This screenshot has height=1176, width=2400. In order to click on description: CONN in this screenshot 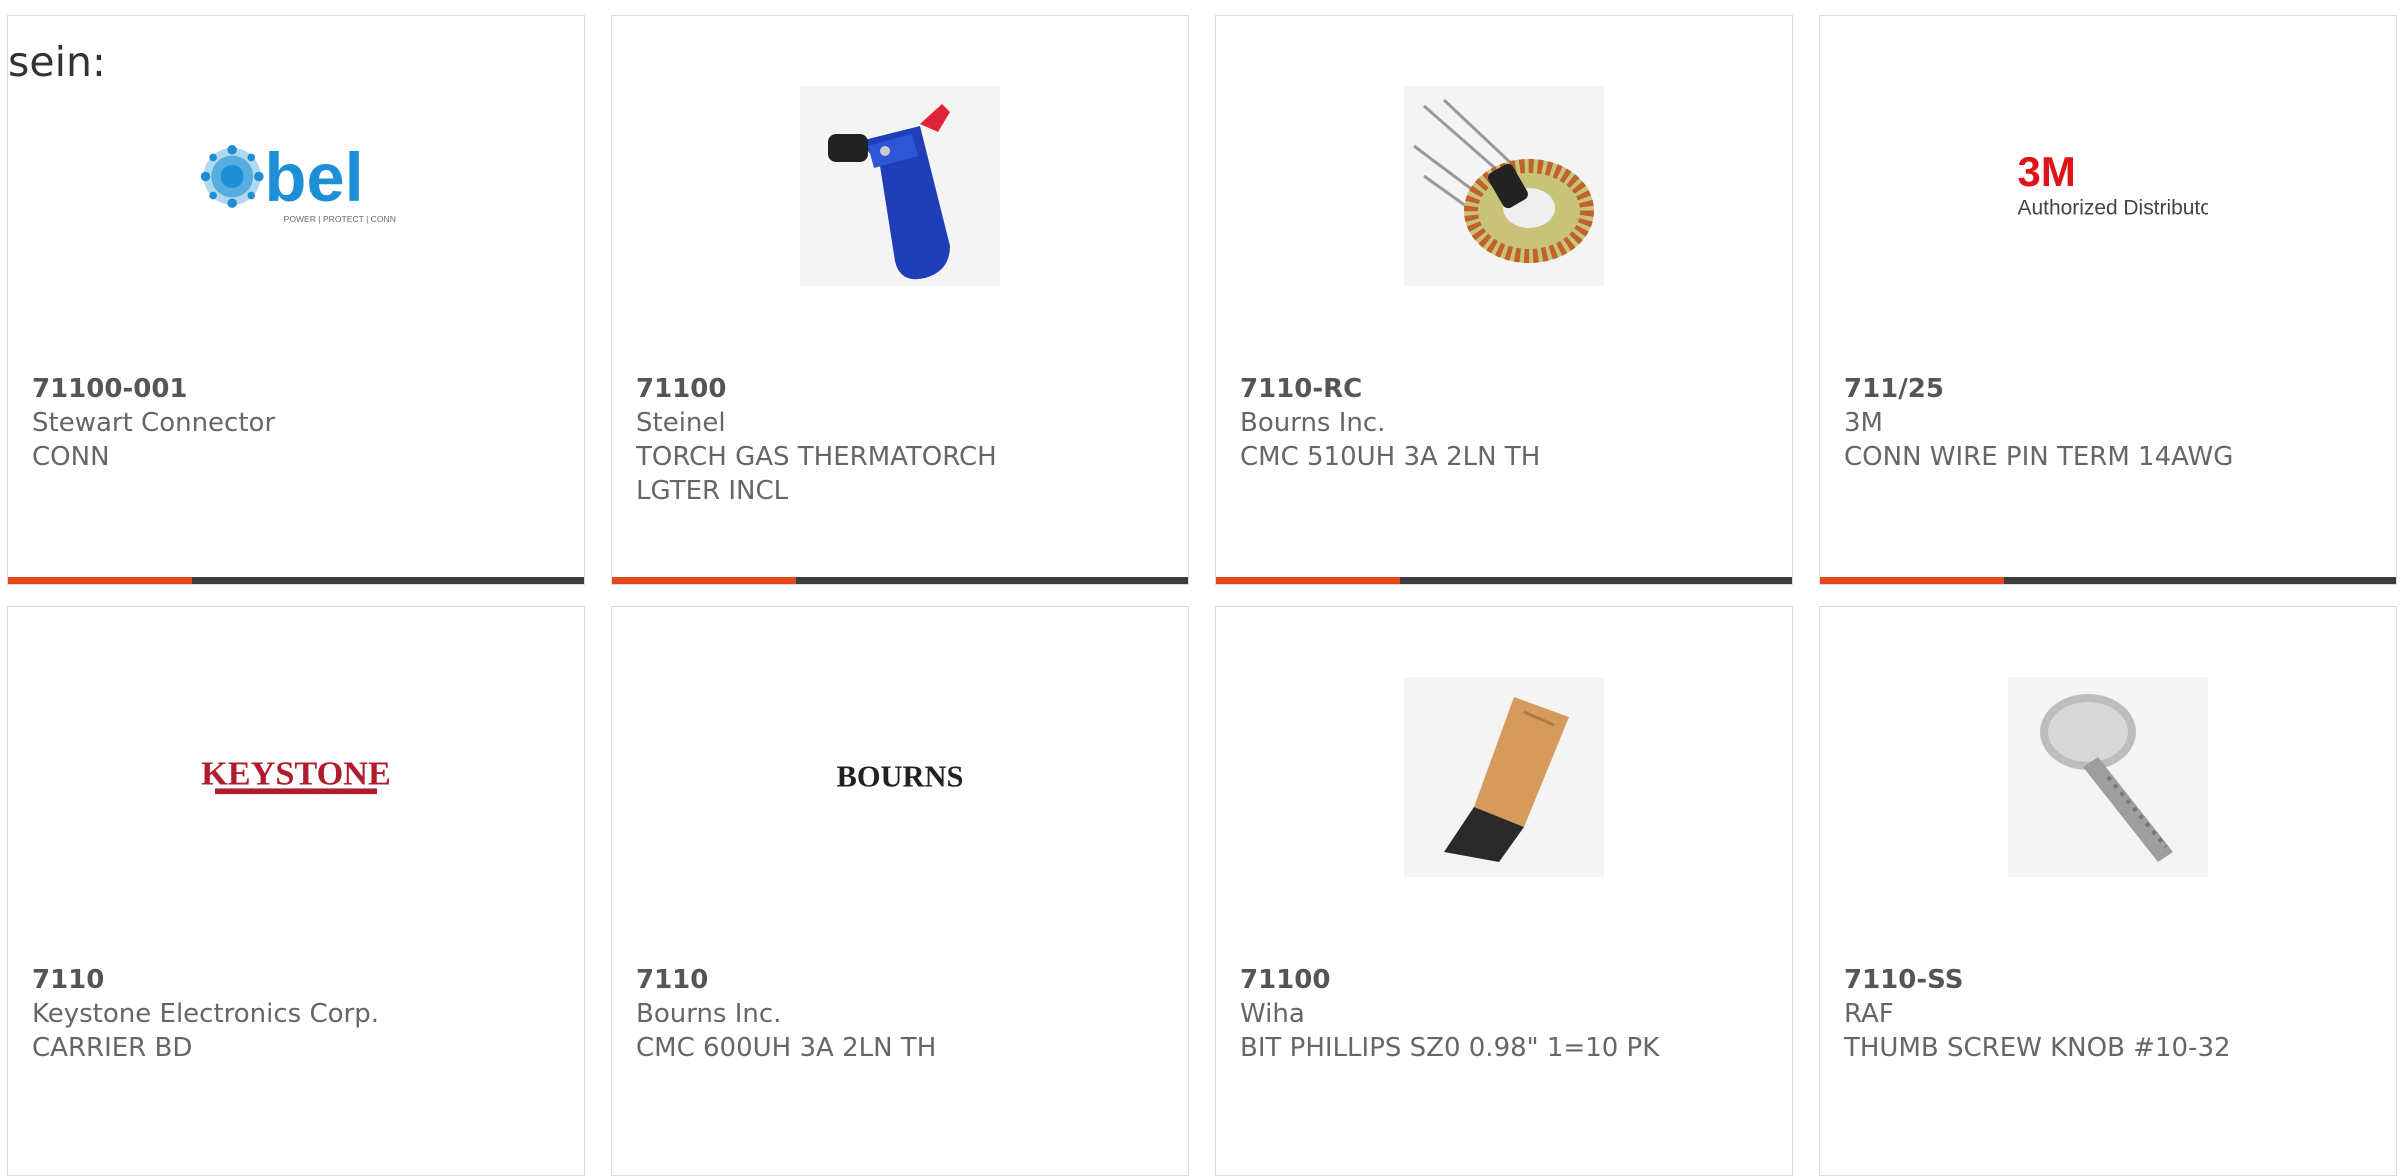, I will do `click(71, 457)`.